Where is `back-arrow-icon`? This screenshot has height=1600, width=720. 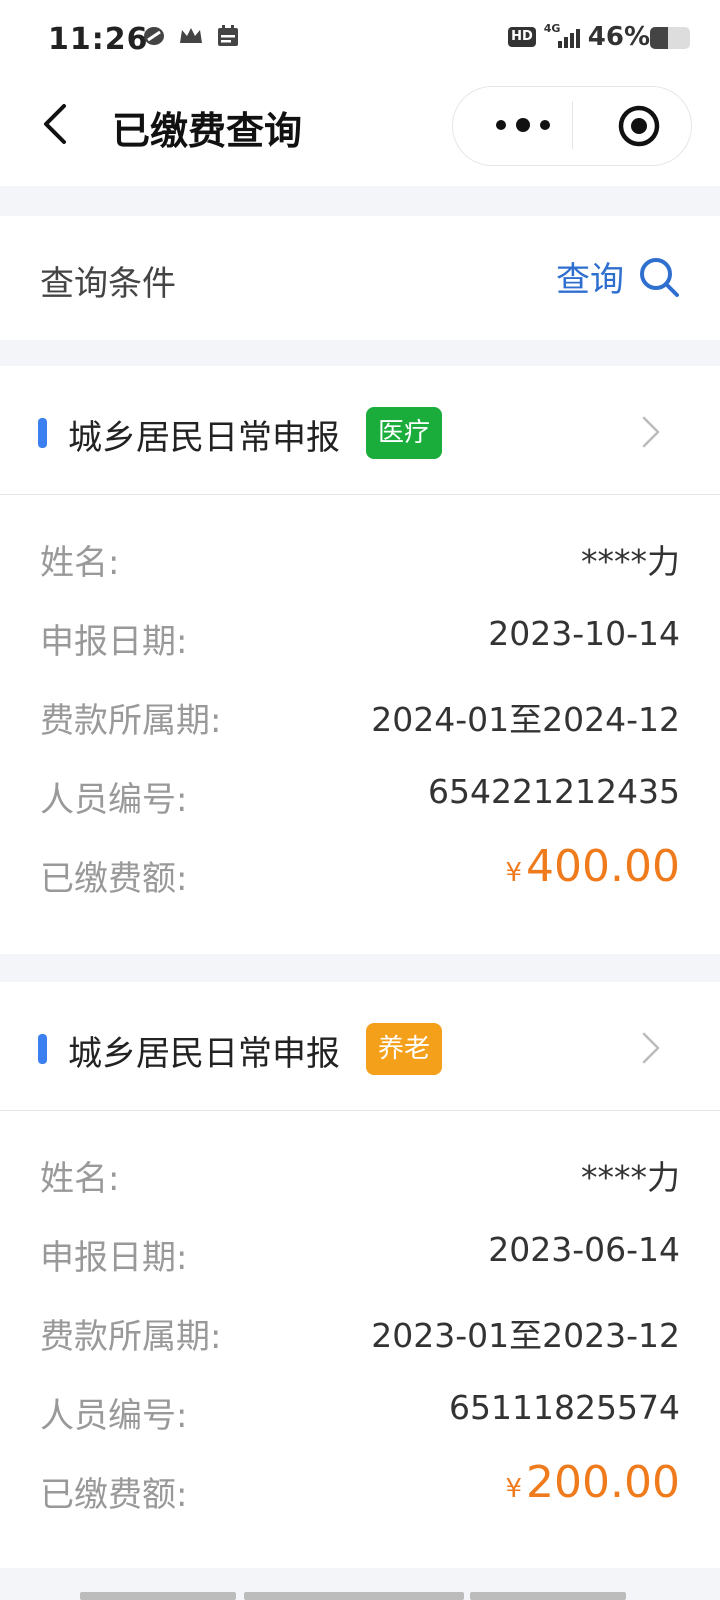 back-arrow-icon is located at coordinates (58, 124).